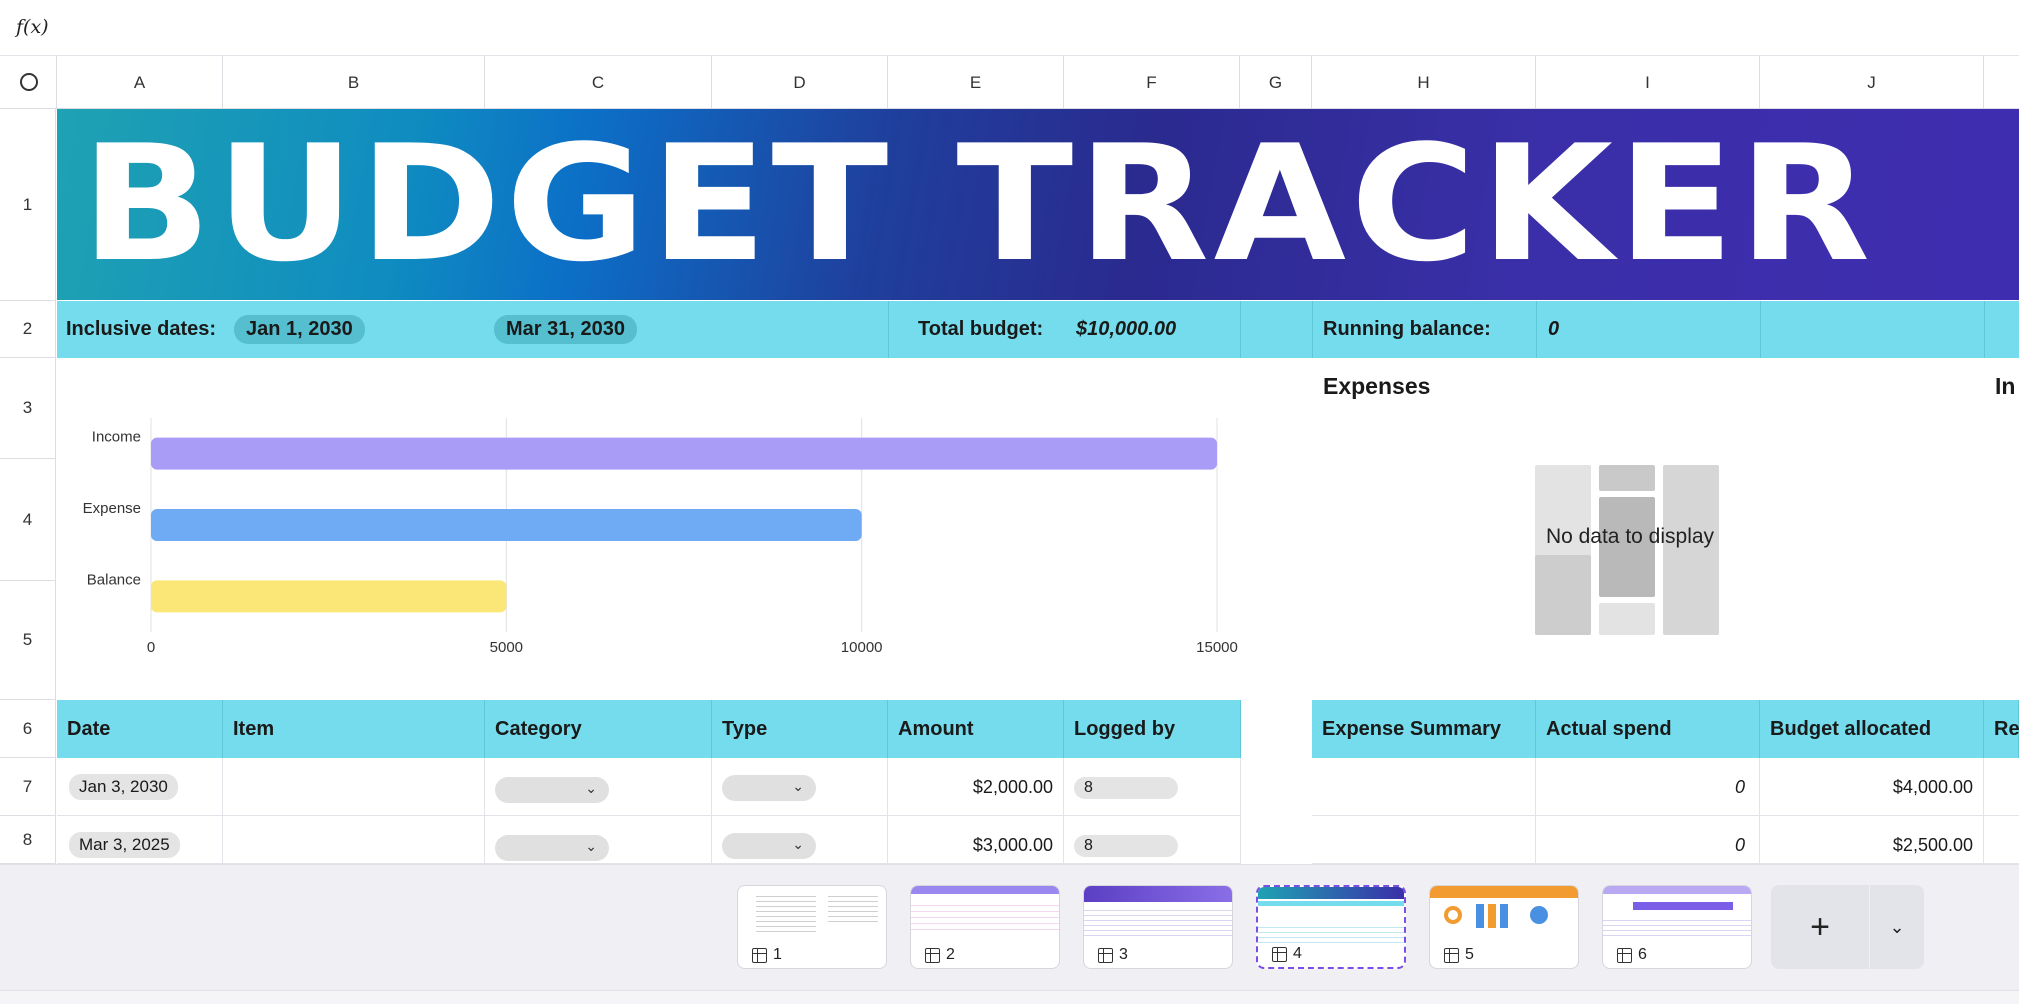 The image size is (2019, 1004). What do you see at coordinates (800, 82) in the screenshot?
I see `column-header-d: D` at bounding box center [800, 82].